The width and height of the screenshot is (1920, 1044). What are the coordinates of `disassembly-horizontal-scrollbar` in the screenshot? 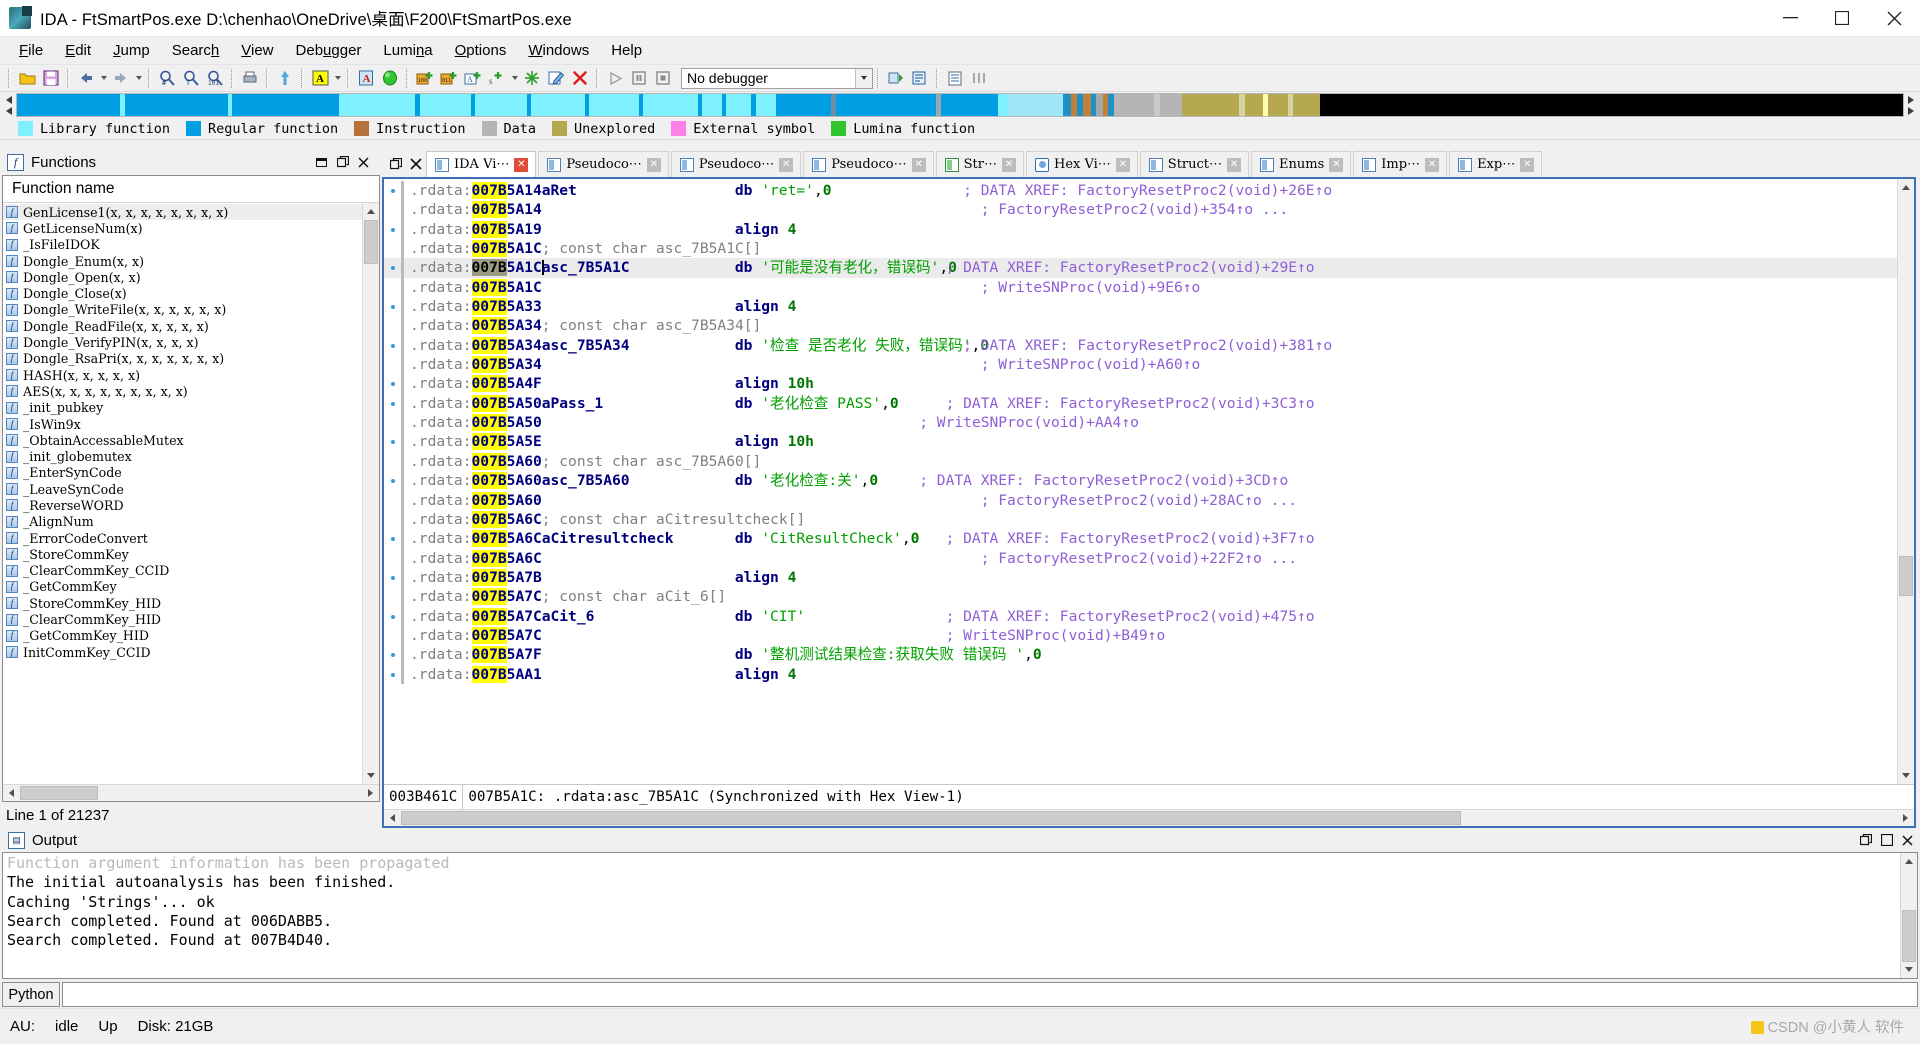 It's located at (1149, 817).